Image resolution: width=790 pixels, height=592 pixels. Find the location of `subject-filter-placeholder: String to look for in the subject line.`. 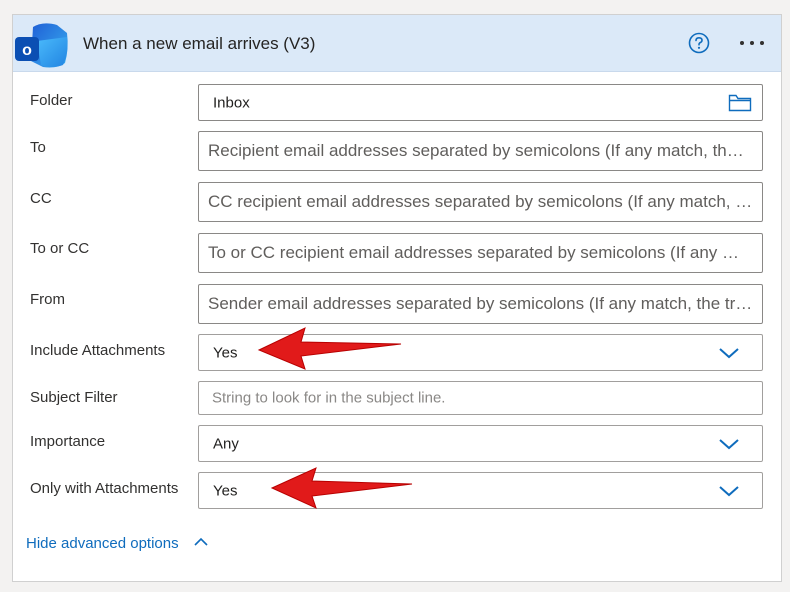

subject-filter-placeholder: String to look for in the subject line. is located at coordinates (329, 398).